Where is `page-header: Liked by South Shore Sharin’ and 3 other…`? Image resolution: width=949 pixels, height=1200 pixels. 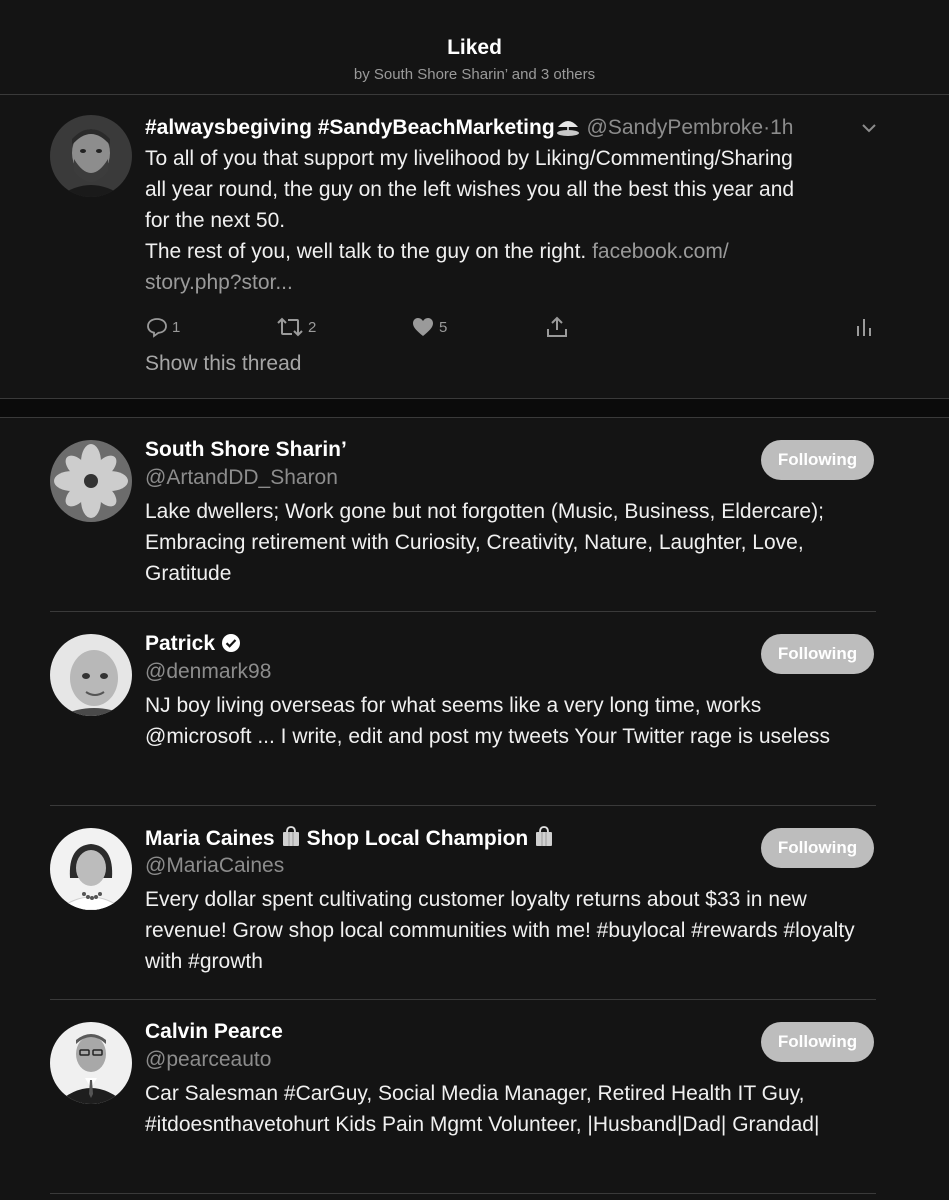 page-header: Liked by South Shore Sharin’ and 3 other… is located at coordinates (474, 47).